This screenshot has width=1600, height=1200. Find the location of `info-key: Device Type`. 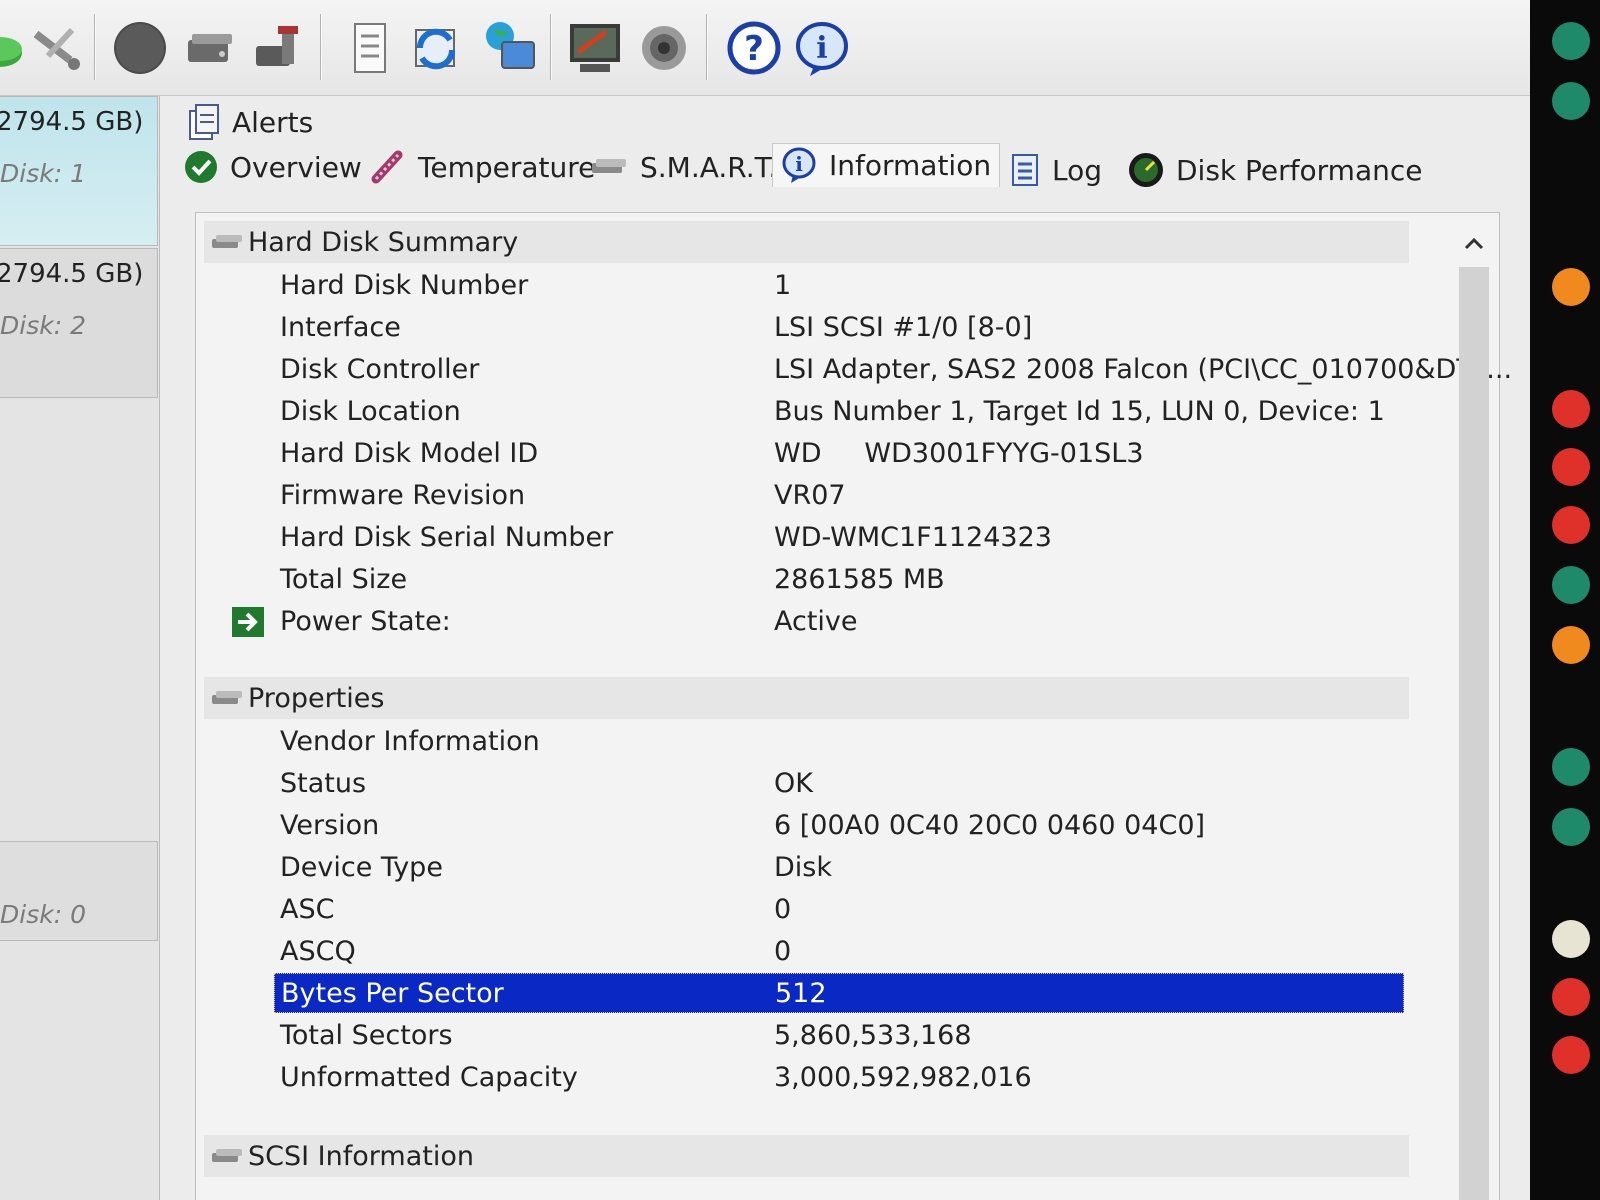

info-key: Device Type is located at coordinates (361, 867).